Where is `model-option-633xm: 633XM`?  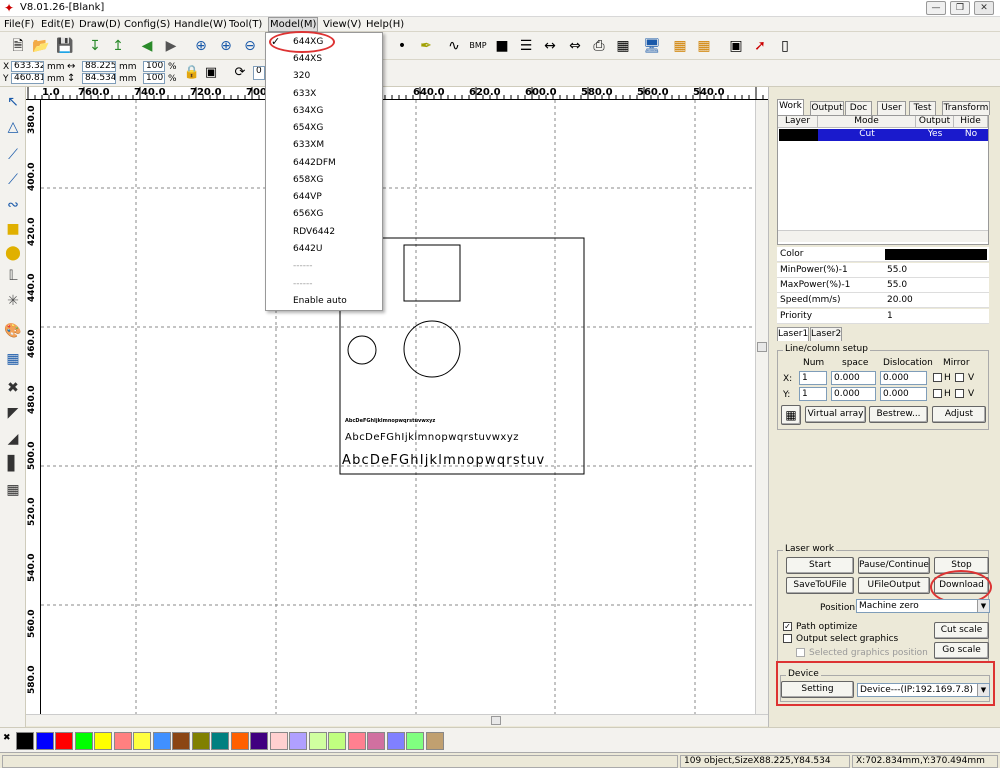 model-option-633xm: 633XM is located at coordinates (324, 145).